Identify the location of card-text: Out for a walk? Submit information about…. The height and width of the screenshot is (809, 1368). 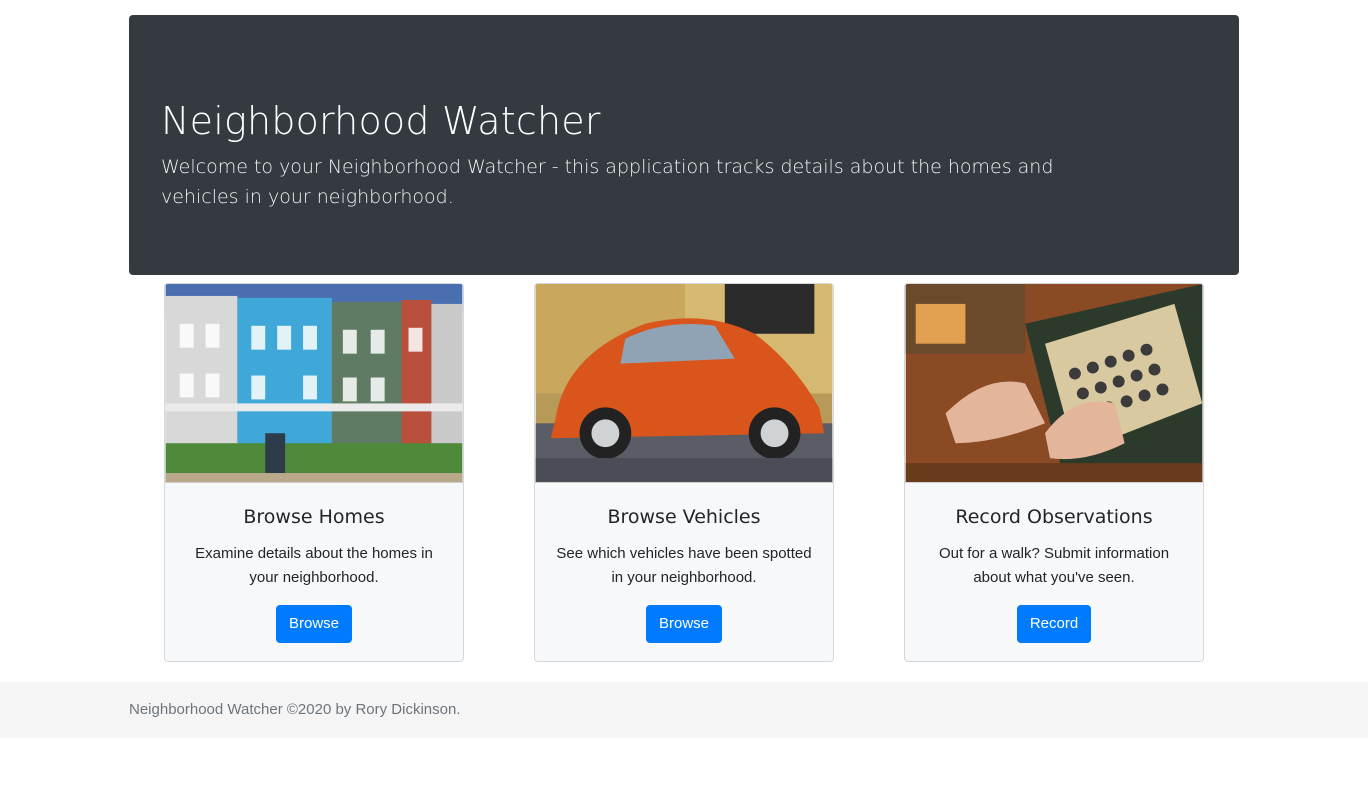
(1054, 565).